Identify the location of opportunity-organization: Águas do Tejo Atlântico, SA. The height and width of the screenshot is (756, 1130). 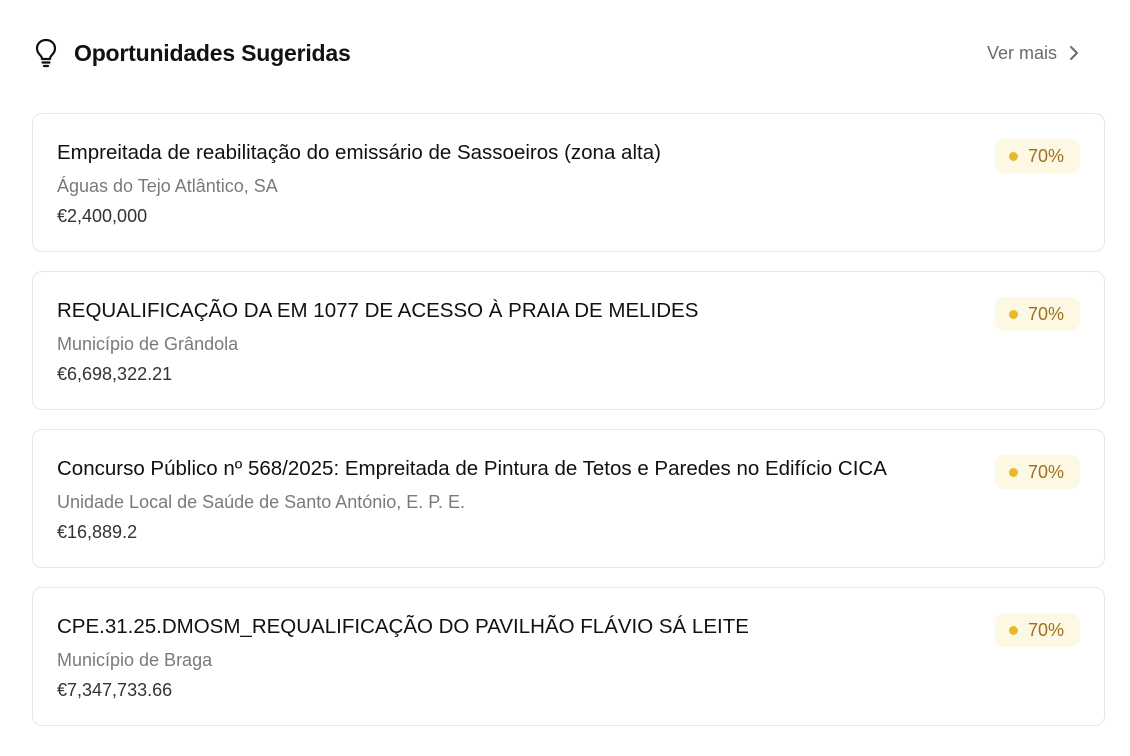
(167, 186).